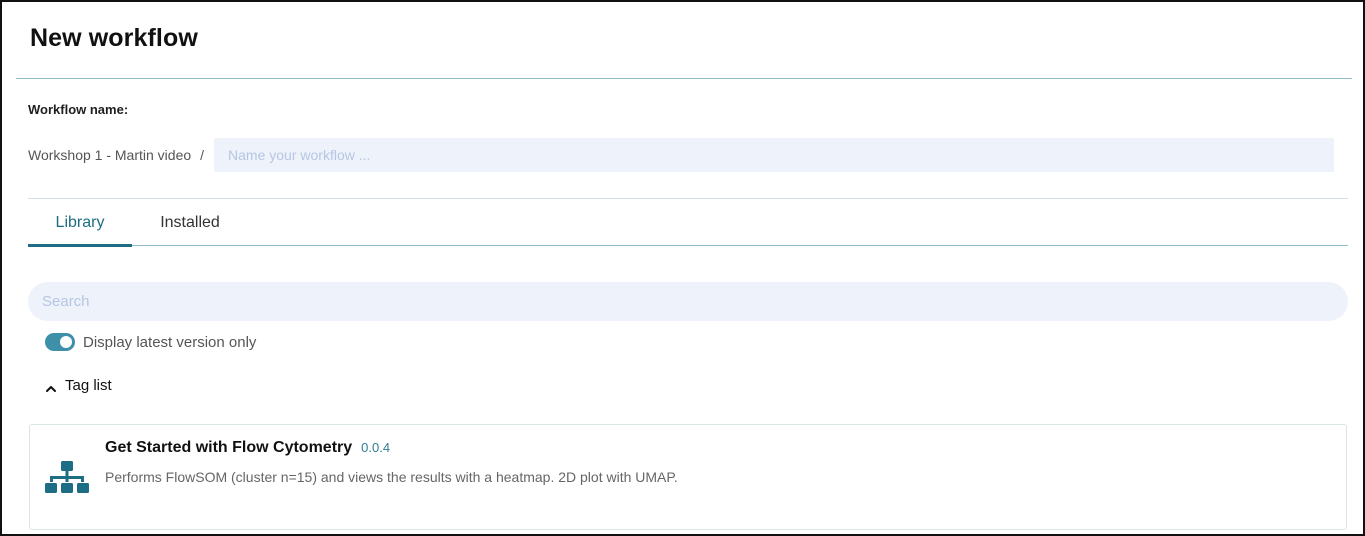 This screenshot has width=1365, height=536. I want to click on section-divider, so click(688, 198).